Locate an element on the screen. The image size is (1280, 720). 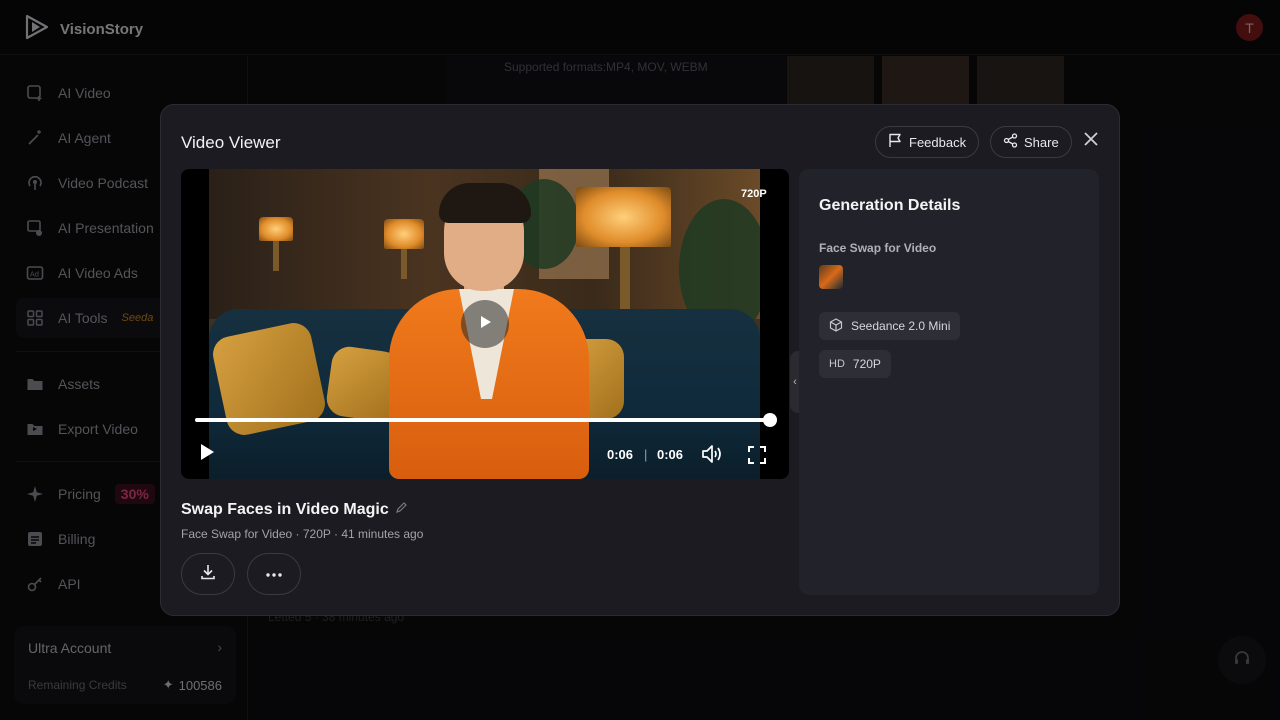
more-dots-icon is located at coordinates (274, 574).